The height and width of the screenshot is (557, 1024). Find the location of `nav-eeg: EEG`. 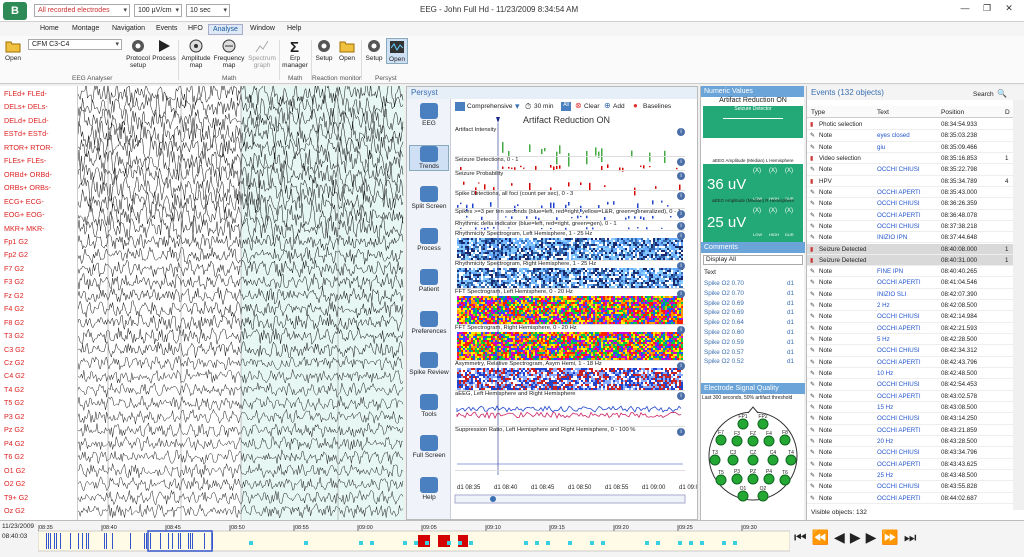

nav-eeg: EEG is located at coordinates (429, 115).